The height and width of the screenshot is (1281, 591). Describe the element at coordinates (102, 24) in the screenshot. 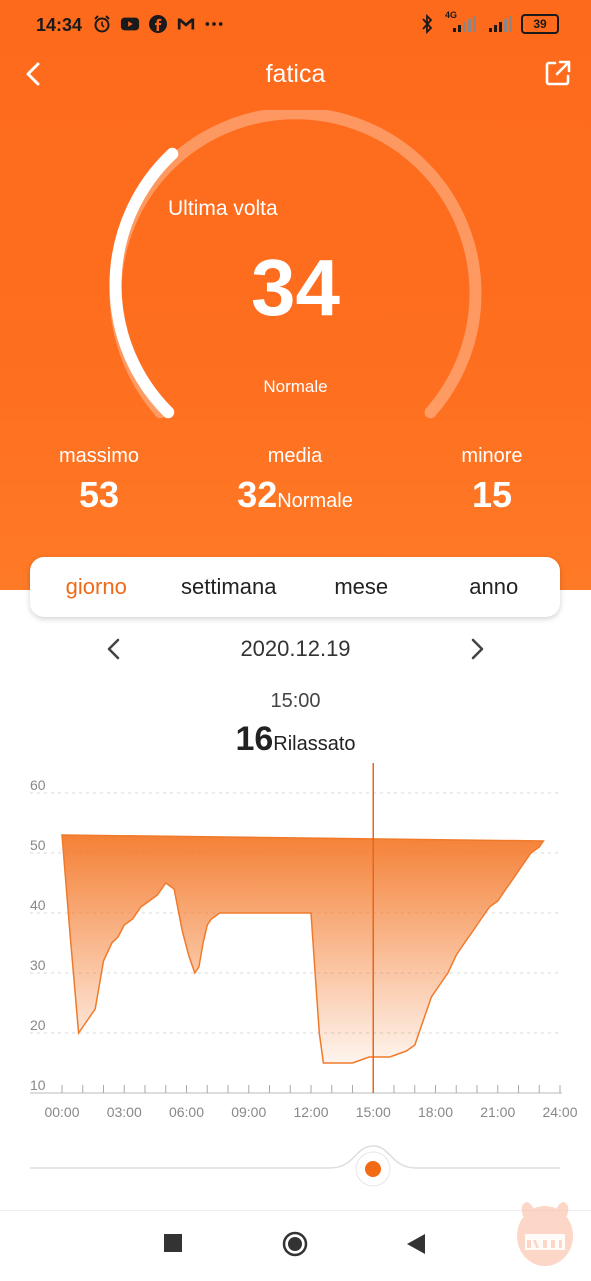

I see `alarm-icon` at that location.